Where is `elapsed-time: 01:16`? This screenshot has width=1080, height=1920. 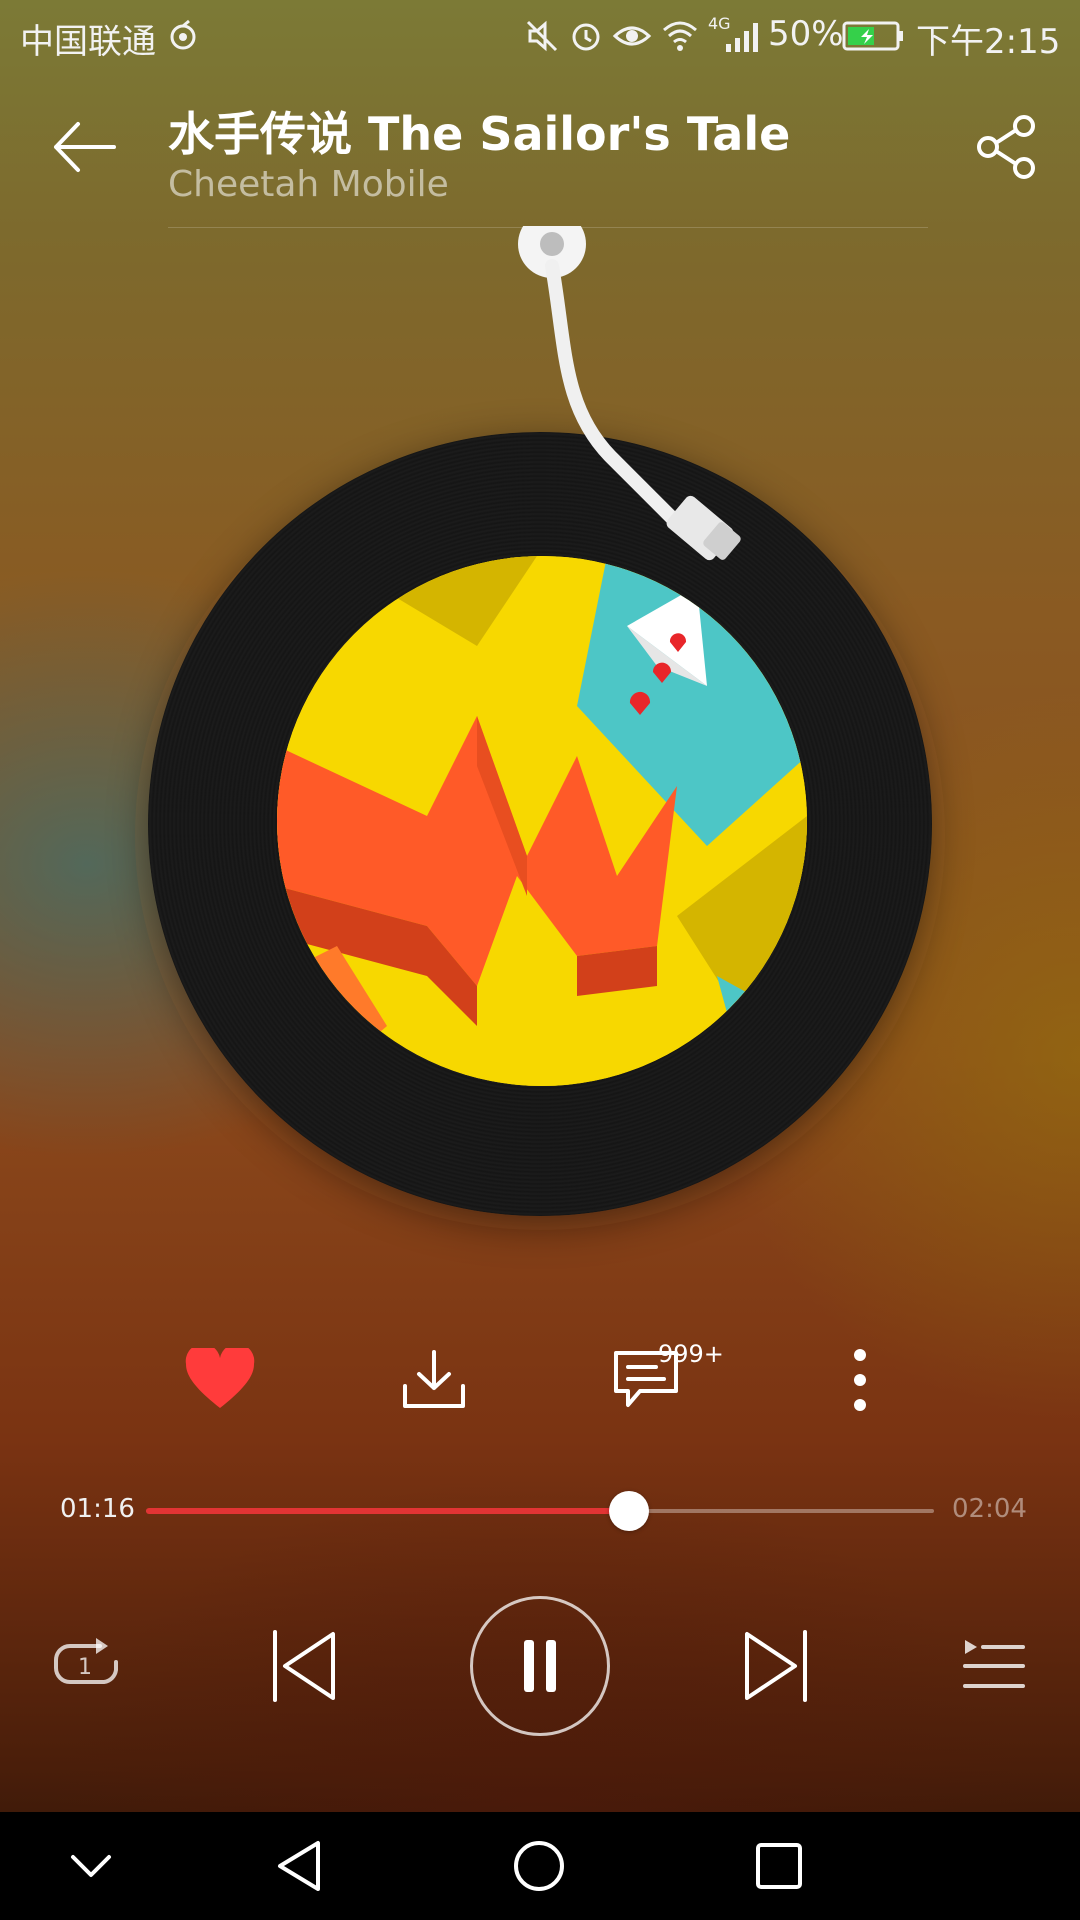 elapsed-time: 01:16 is located at coordinates (97, 1509).